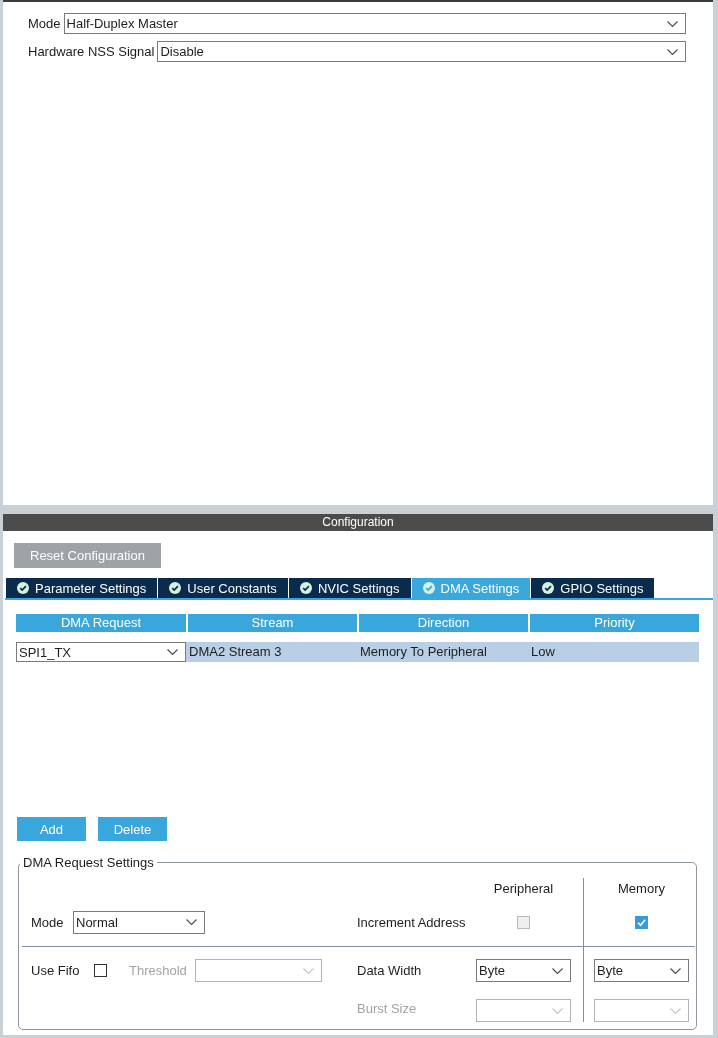 The width and height of the screenshot is (718, 1038). Describe the element at coordinates (91, 51) in the screenshot. I see `field-label: Hardware NSS Signal` at that location.